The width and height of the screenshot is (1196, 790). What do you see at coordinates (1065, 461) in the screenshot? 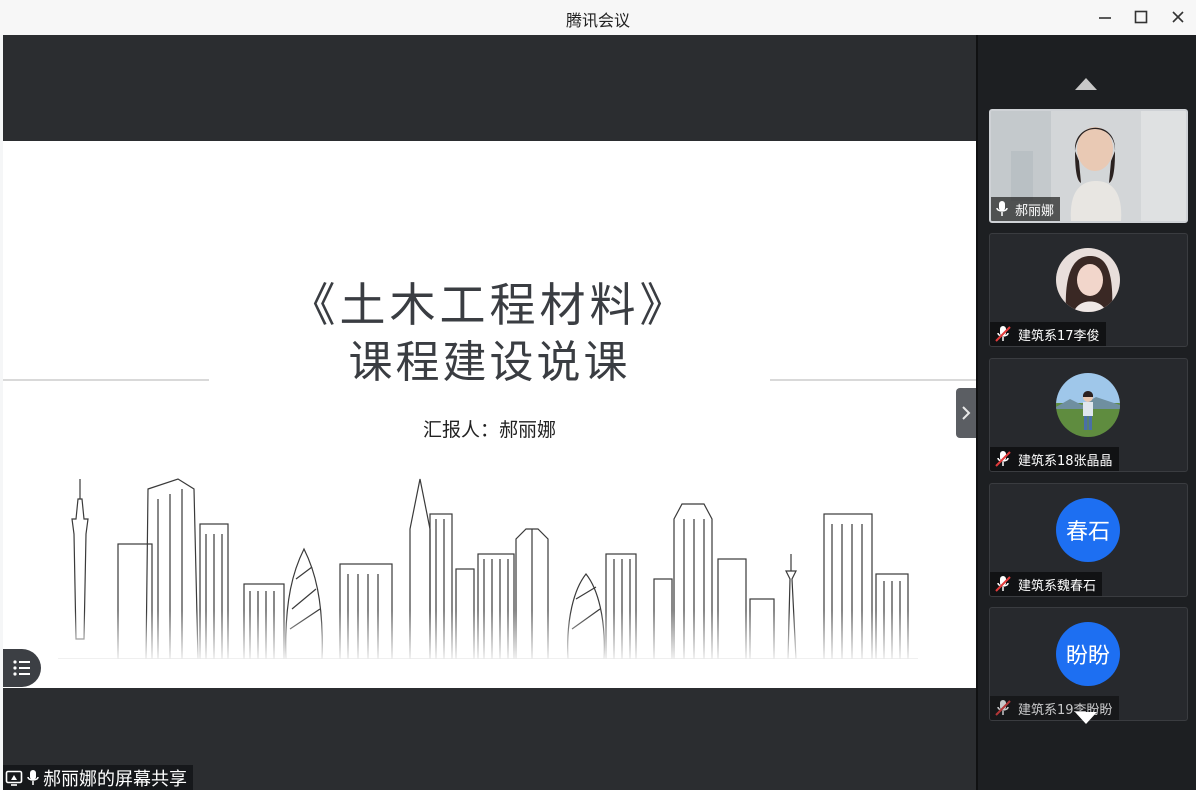
I see `participant-name: 建筑系18张晶晶` at bounding box center [1065, 461].